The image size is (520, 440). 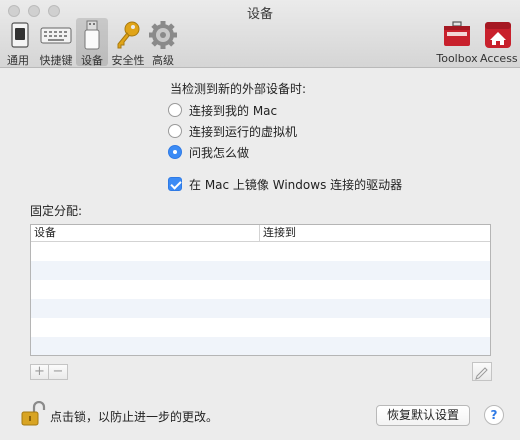 What do you see at coordinates (134, 417) in the screenshot?
I see `lock-hint-text: 点击锁，以防止进一步的更改。` at bounding box center [134, 417].